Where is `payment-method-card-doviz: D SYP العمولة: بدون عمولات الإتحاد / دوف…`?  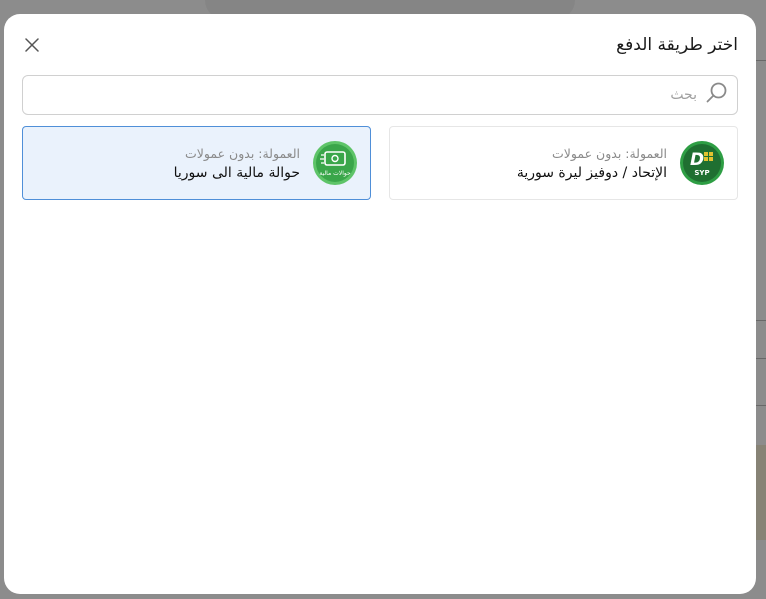
payment-method-card-doviz: D SYP العمولة: بدون عمولات الإتحاد / دوف… is located at coordinates (563, 163).